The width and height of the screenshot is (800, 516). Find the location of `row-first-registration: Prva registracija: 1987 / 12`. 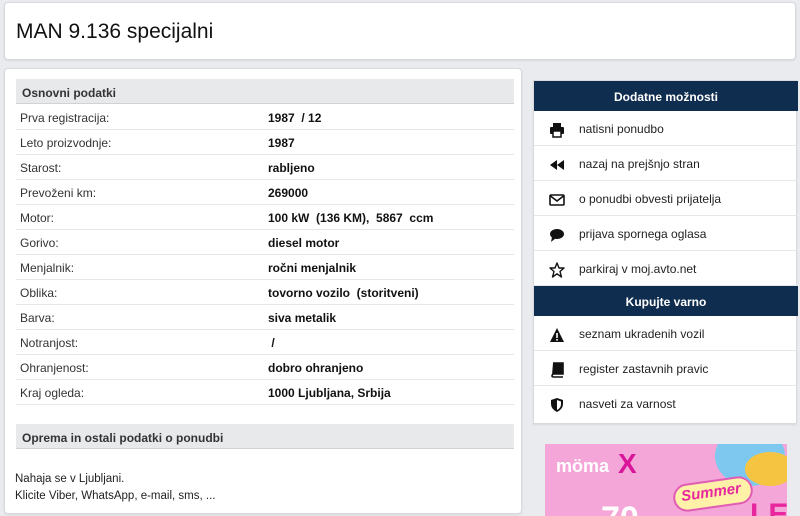

row-first-registration: Prva registracija: 1987 / 12 is located at coordinates (265, 117).